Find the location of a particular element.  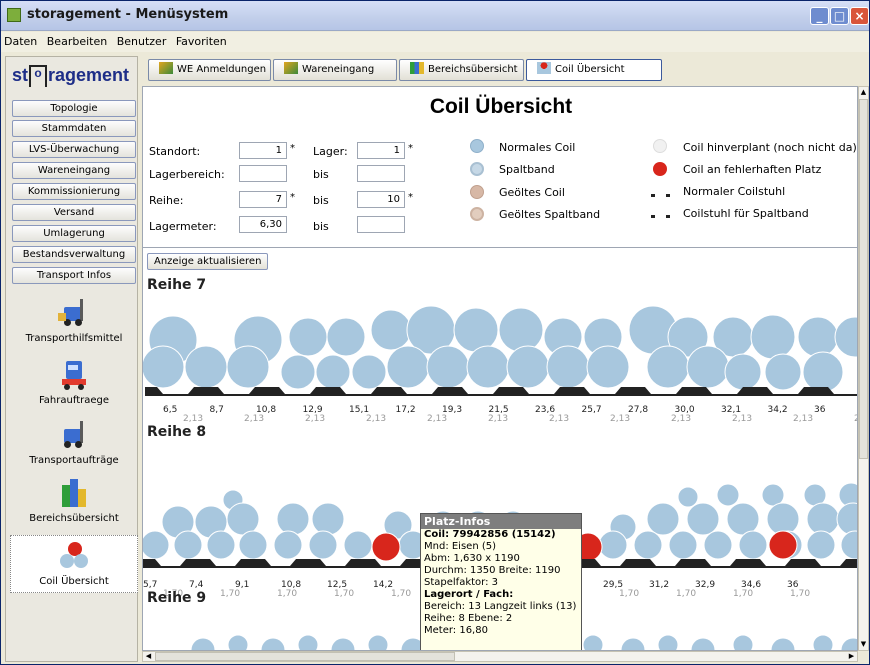

legend-geoeltes-spaltband: Geöltes Spaltband is located at coordinates (550, 214).